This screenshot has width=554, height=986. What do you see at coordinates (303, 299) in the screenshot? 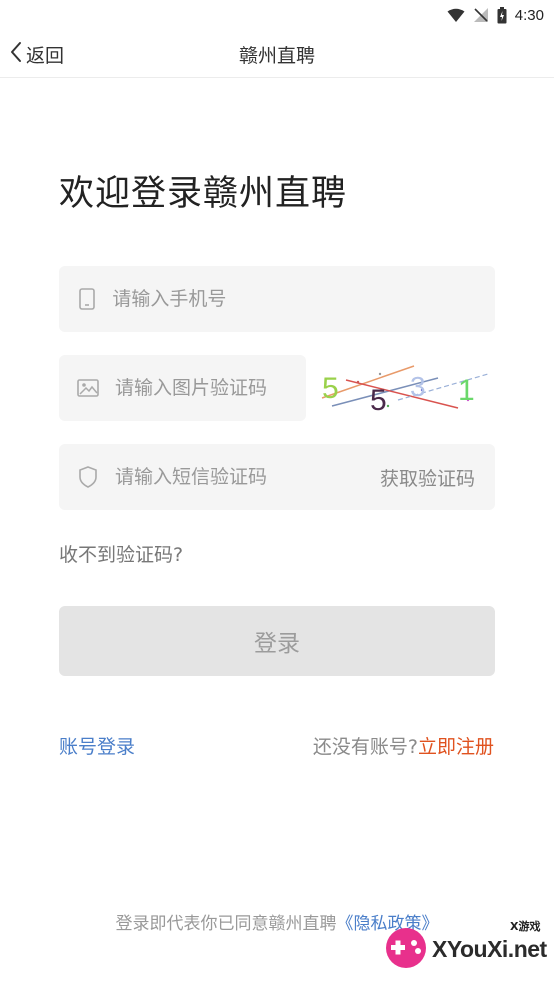
I see `phone-input` at bounding box center [303, 299].